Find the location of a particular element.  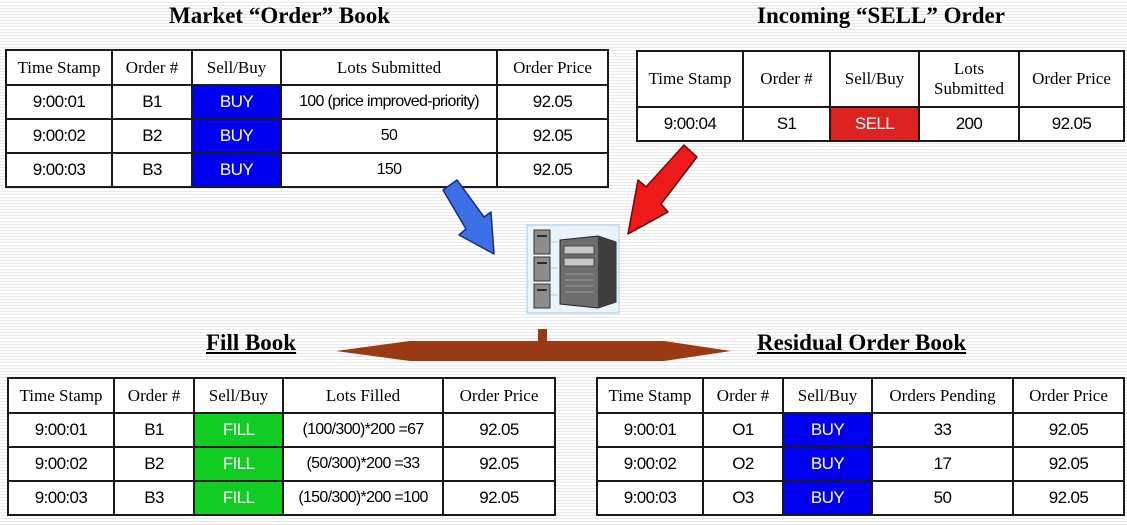

buy-orders-arrow is located at coordinates (468, 217).